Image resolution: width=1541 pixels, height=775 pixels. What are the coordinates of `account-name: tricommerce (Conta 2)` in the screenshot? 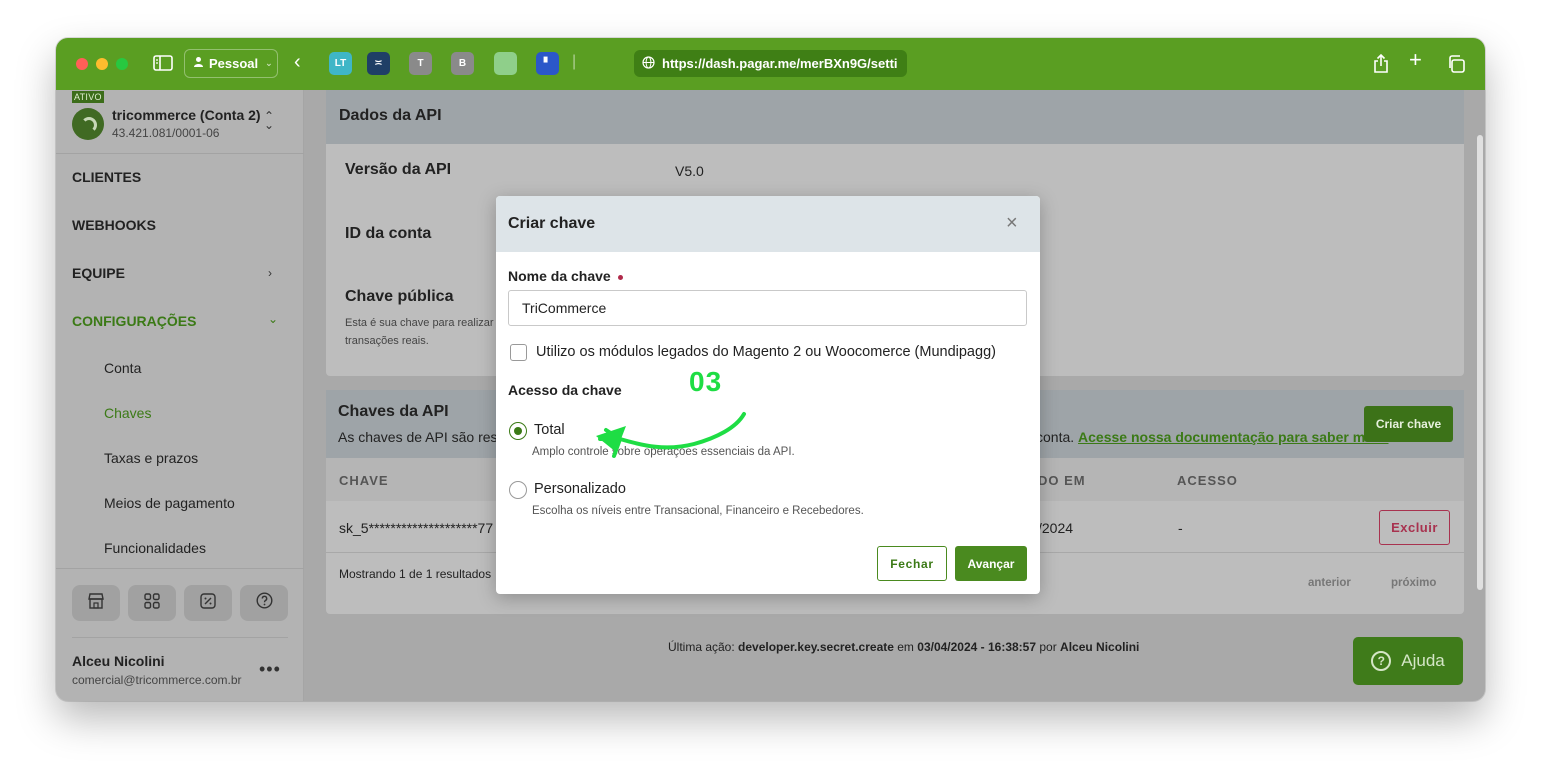 It's located at (186, 115).